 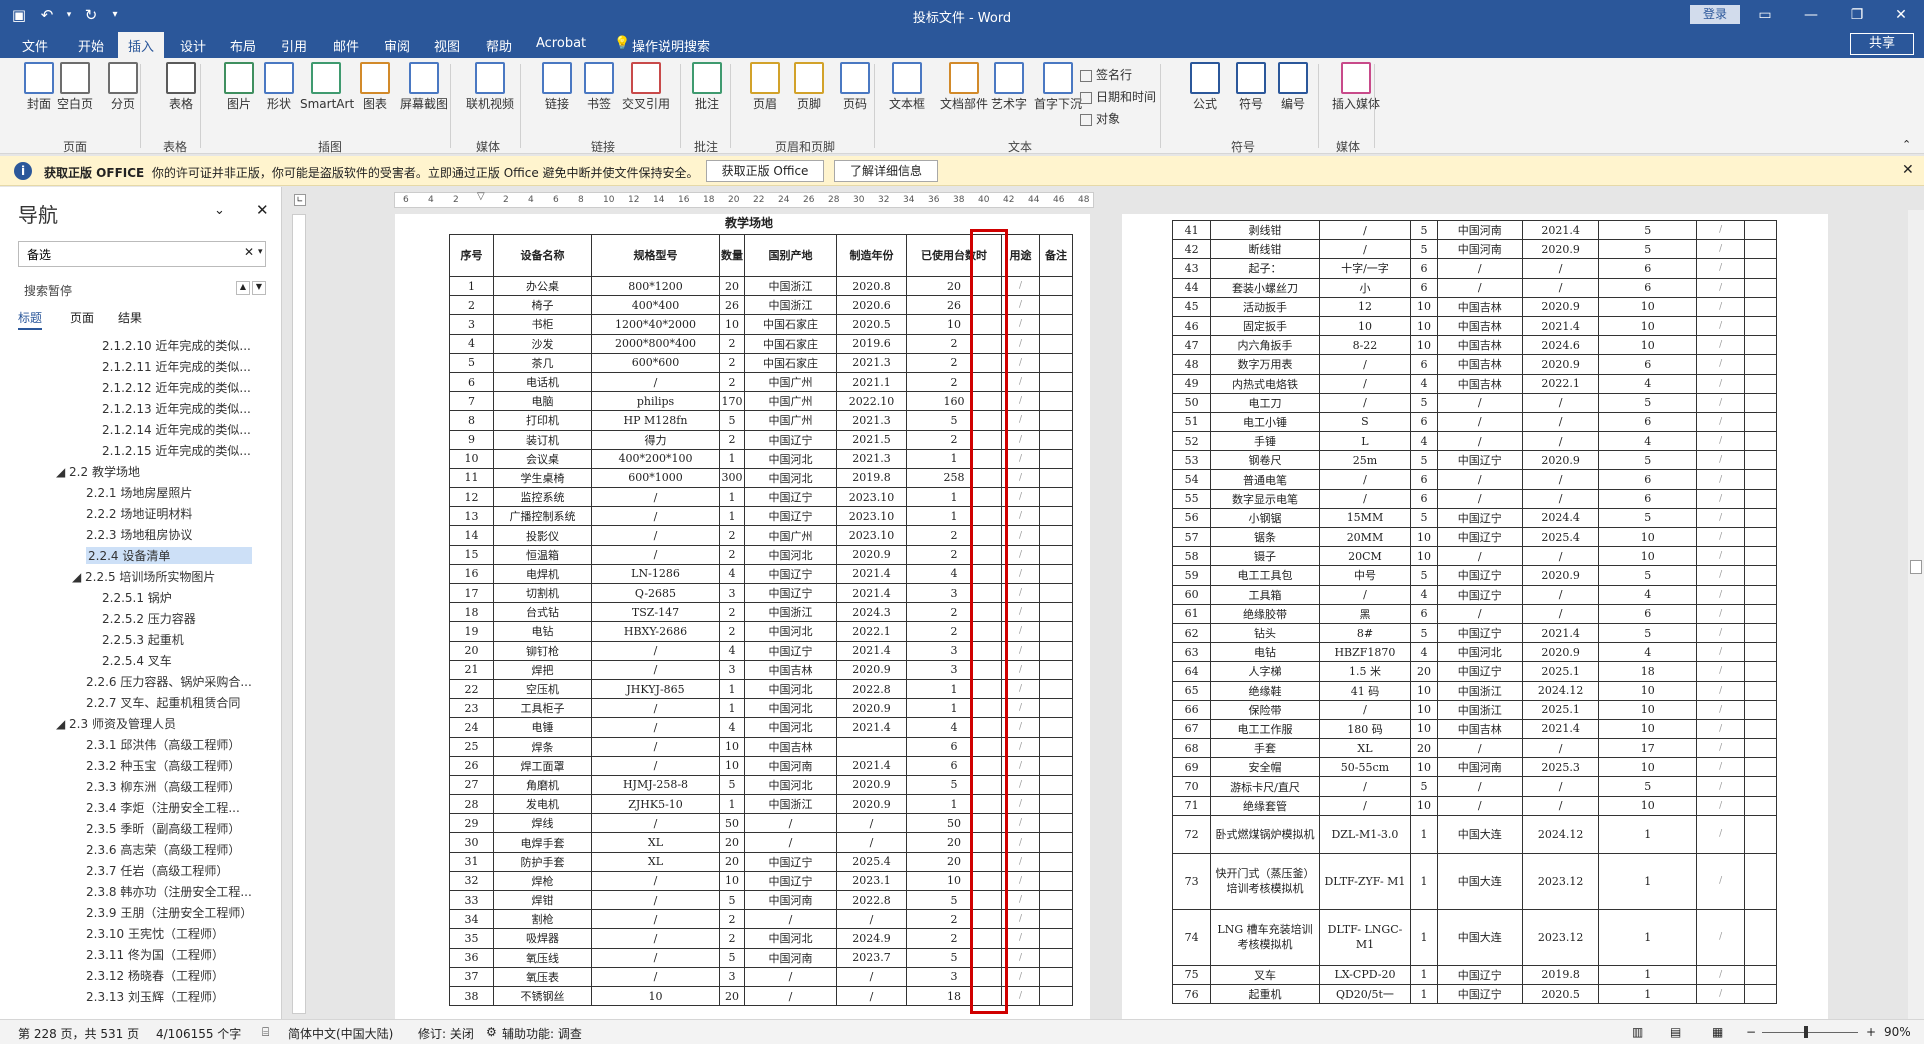 I want to click on tab-8: 视图, so click(x=447, y=45).